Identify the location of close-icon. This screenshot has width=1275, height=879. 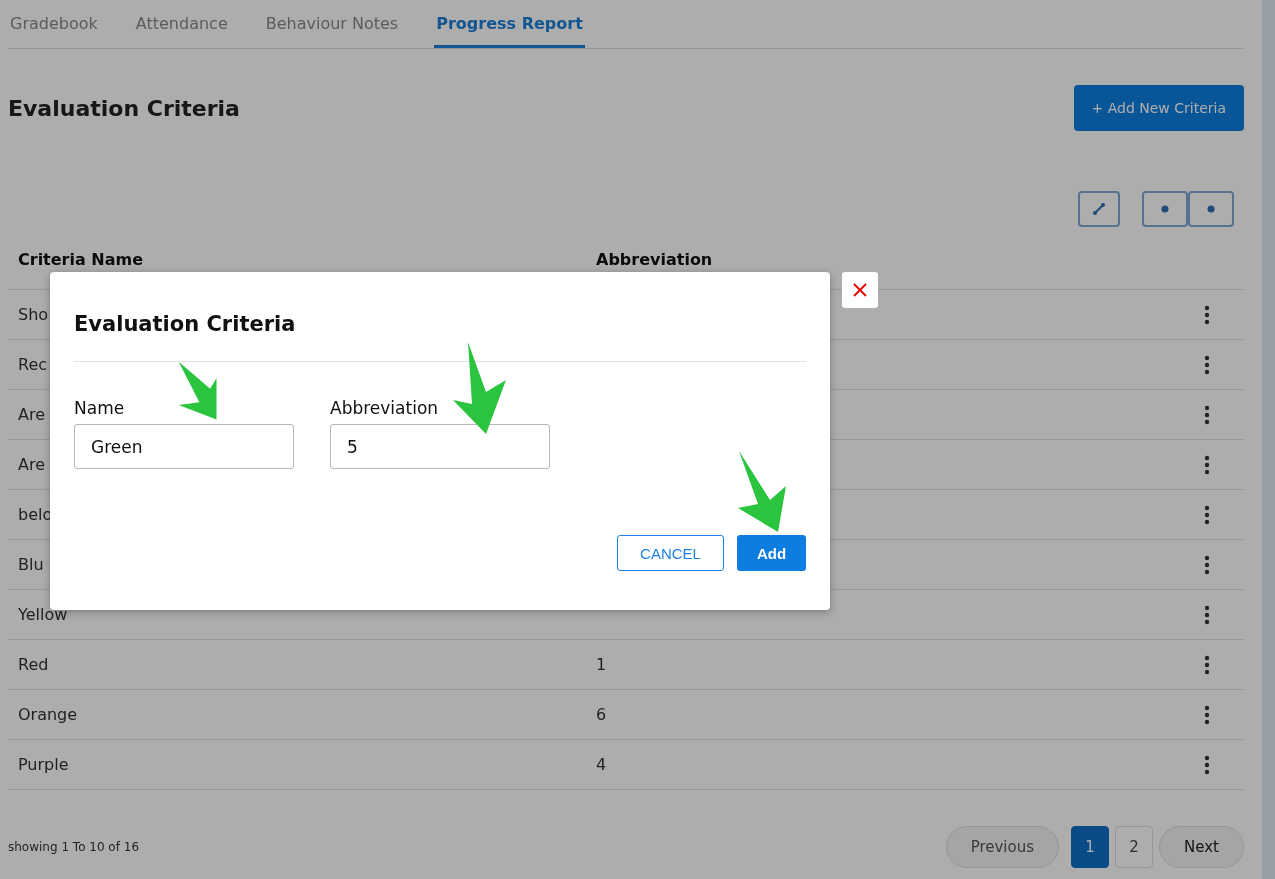
(860, 290).